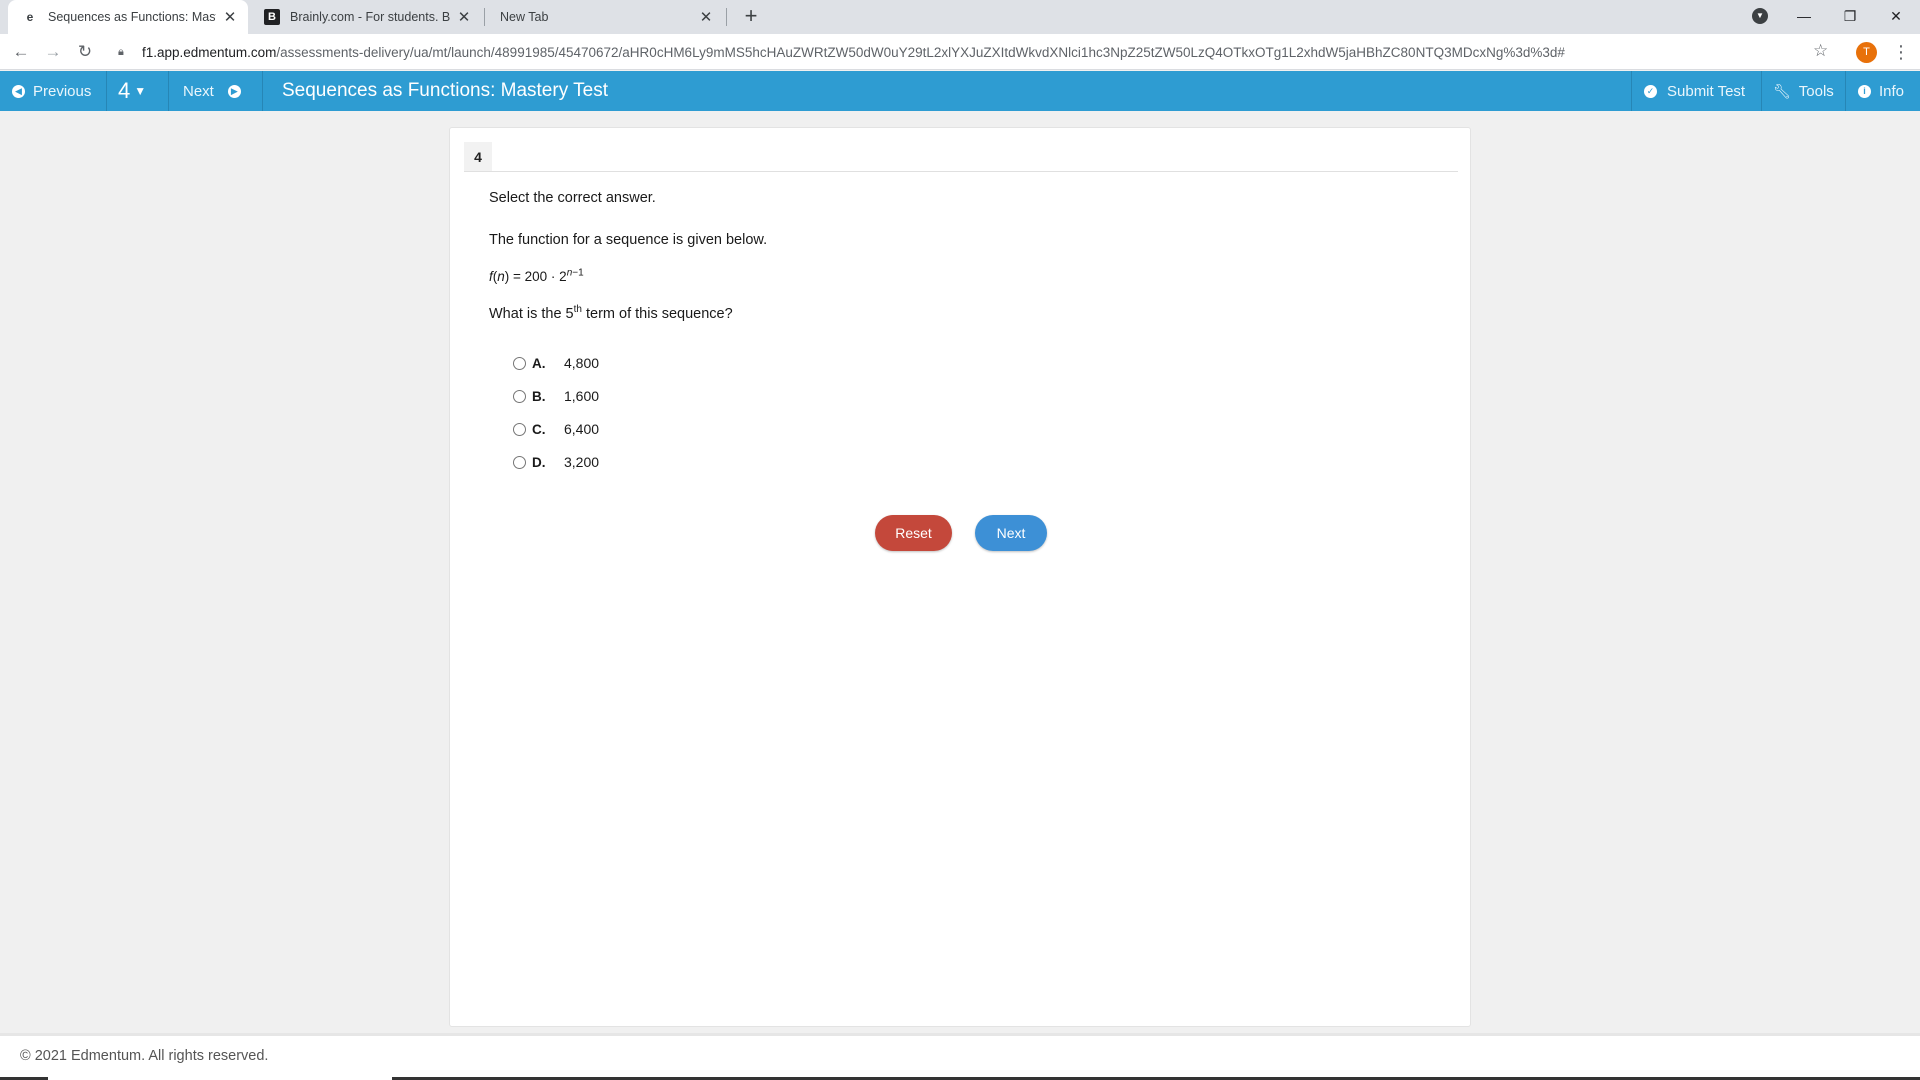 This screenshot has height=1080, width=1920. Describe the element at coordinates (657, 314) in the screenshot. I see `question-text-end: term of this sequence?` at that location.